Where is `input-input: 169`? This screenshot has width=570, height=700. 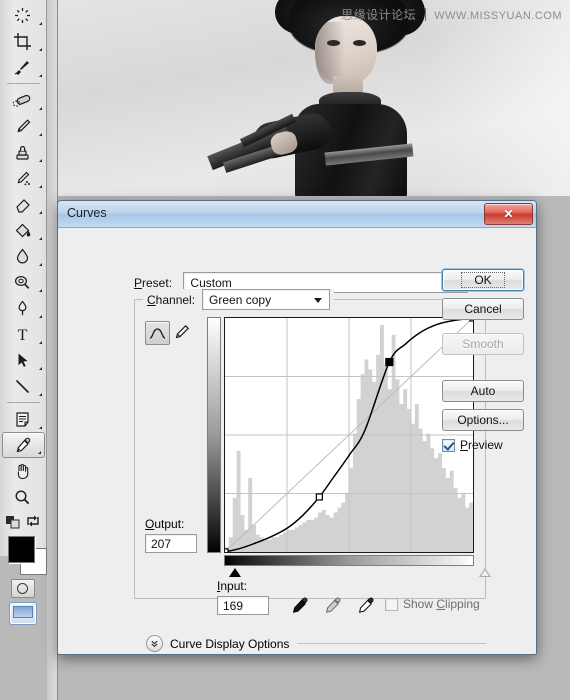 input-input: 169 is located at coordinates (243, 605).